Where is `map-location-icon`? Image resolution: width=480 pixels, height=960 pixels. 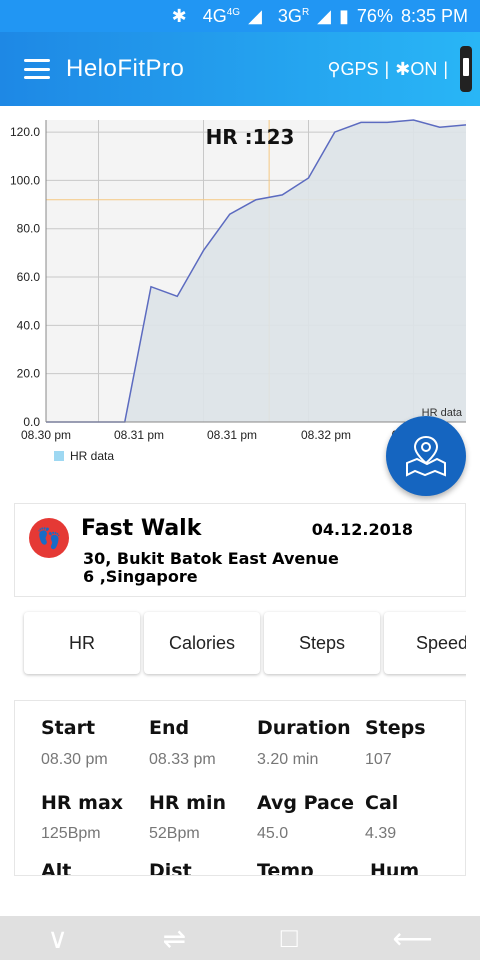 map-location-icon is located at coordinates (426, 456).